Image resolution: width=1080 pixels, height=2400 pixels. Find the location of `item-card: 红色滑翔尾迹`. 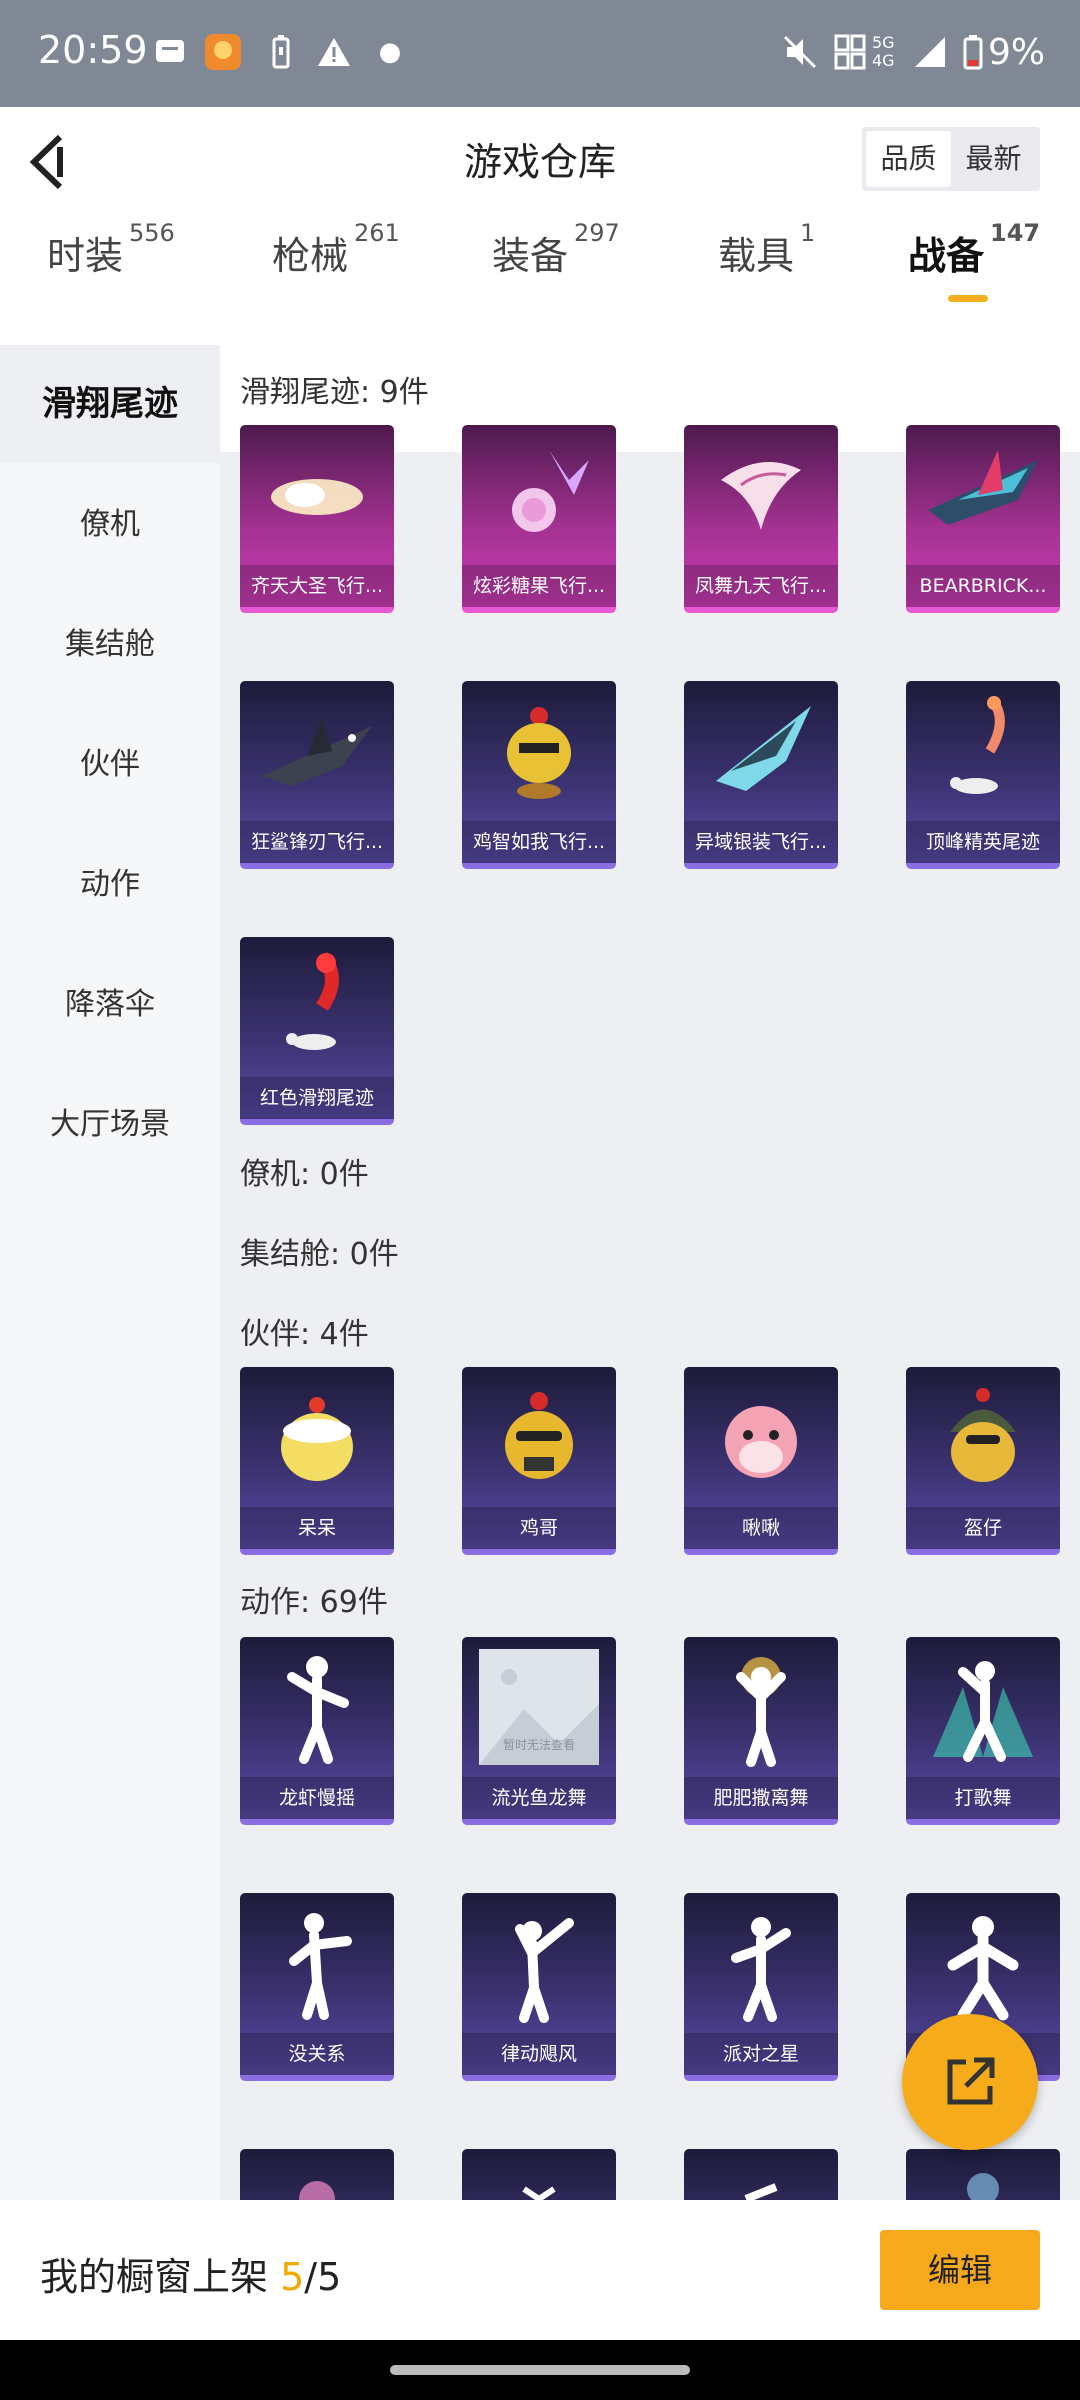

item-card: 红色滑翔尾迹 is located at coordinates (317, 1031).